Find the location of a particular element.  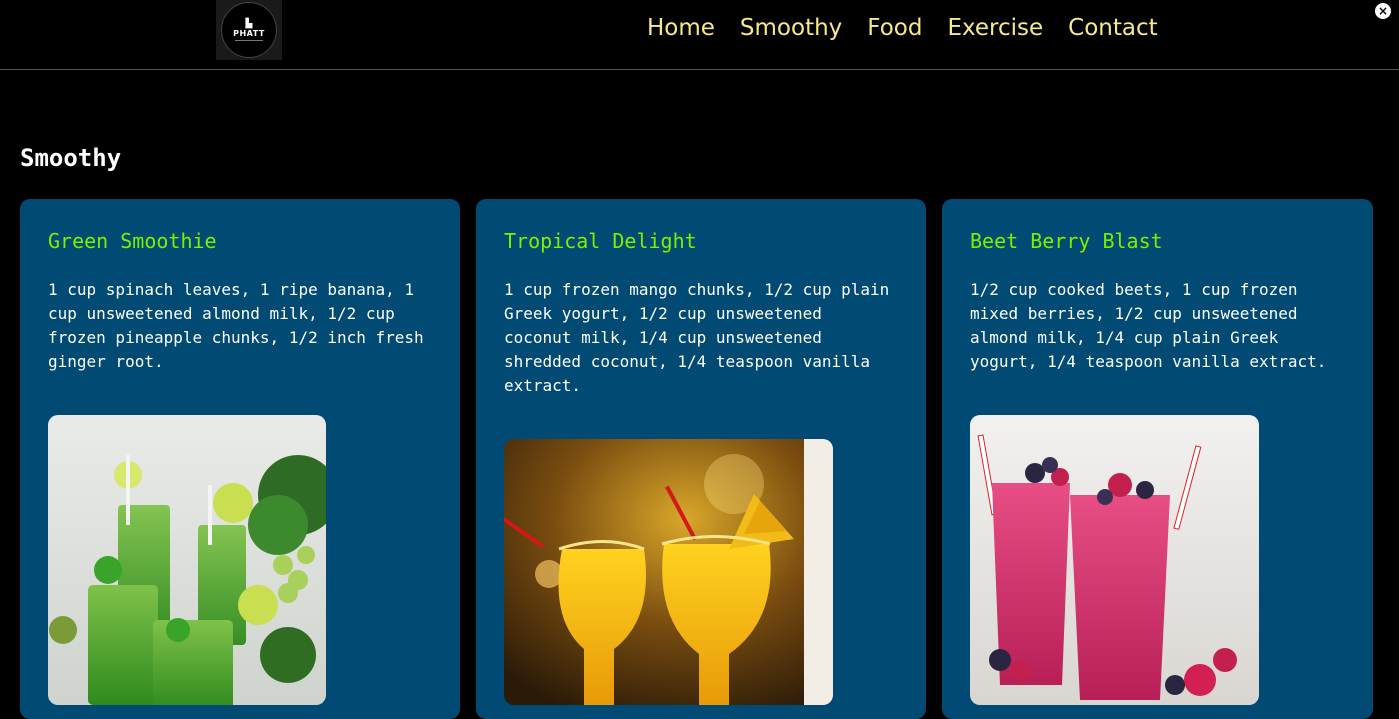

nav-link-contact: Contact is located at coordinates (1112, 28).